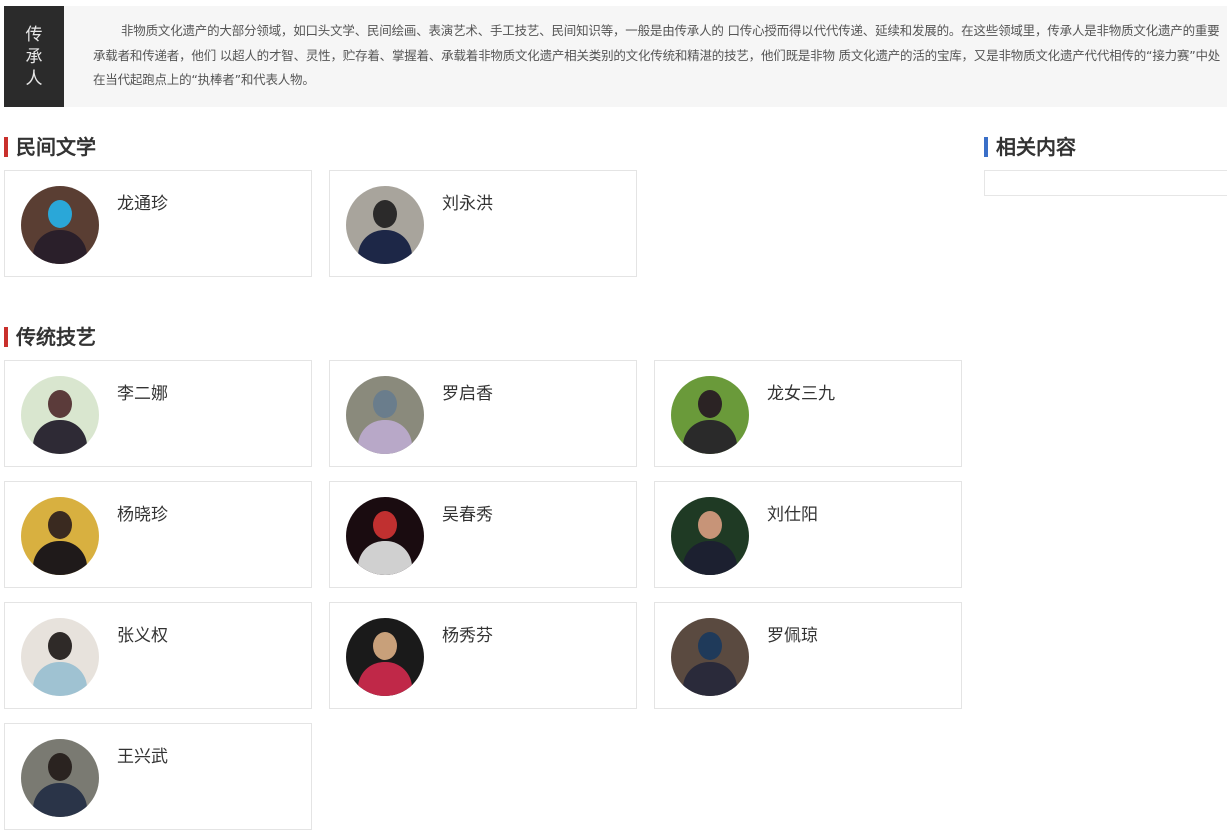  What do you see at coordinates (142, 754) in the screenshot?
I see `person-name: 王兴武` at bounding box center [142, 754].